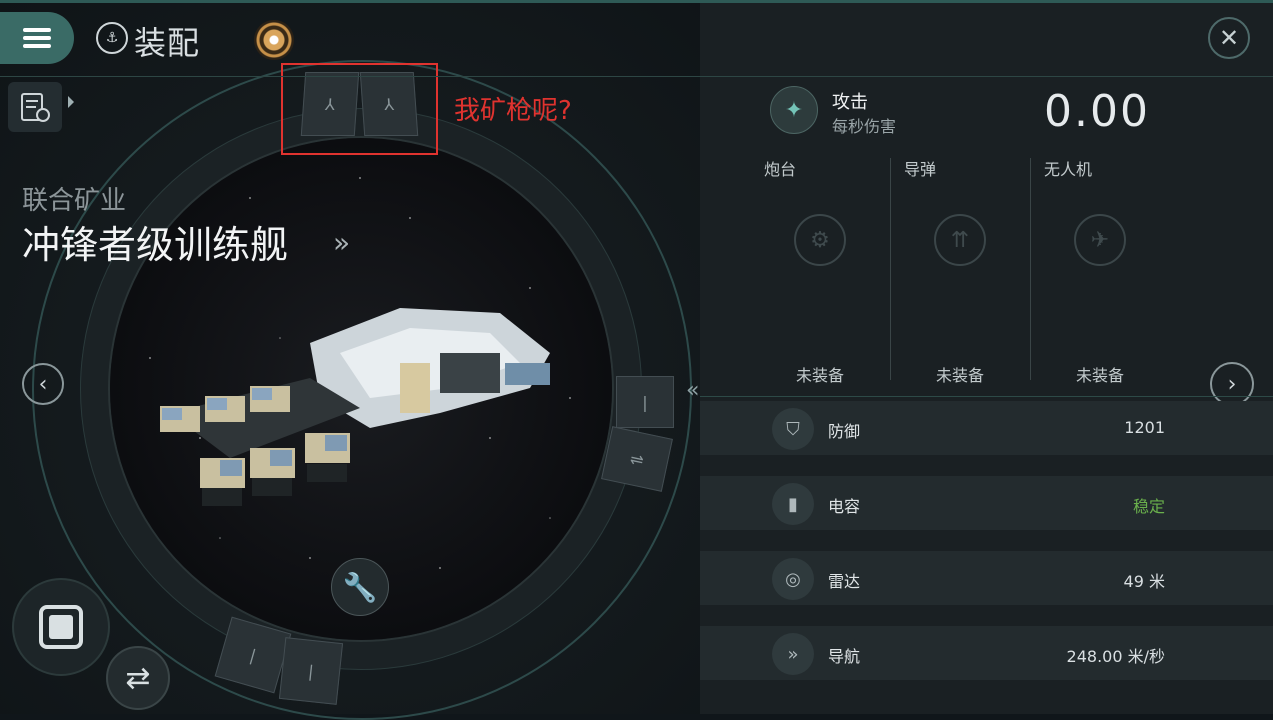  I want to click on fitting-list-icon, so click(35, 107).